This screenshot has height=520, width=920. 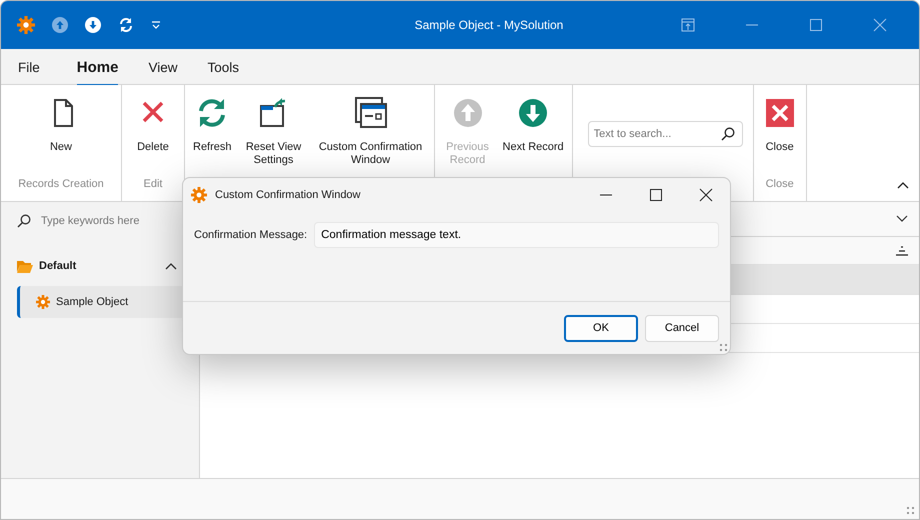 What do you see at coordinates (601, 328) in the screenshot?
I see `dialog-button: OK` at bounding box center [601, 328].